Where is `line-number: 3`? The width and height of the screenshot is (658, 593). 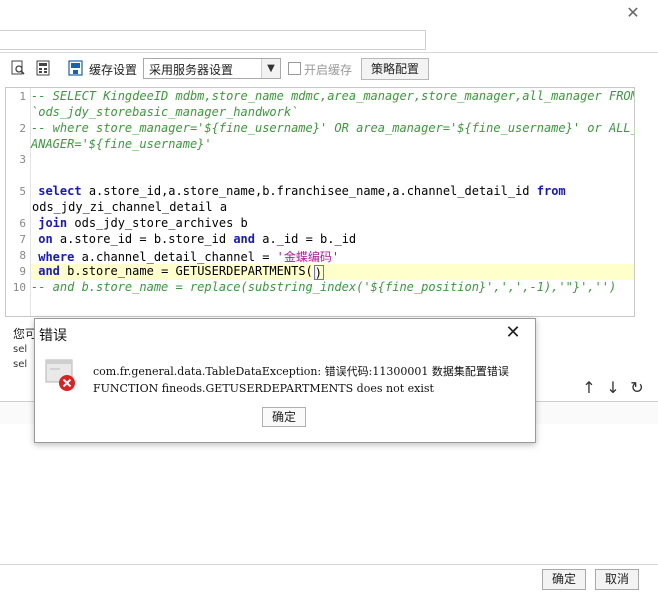
line-number: 3 is located at coordinates (22, 159).